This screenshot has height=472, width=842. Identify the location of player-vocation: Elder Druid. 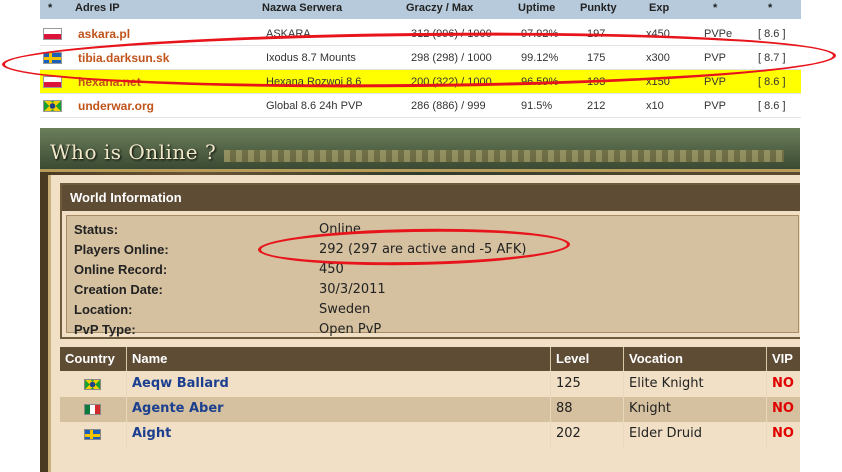
(695, 434).